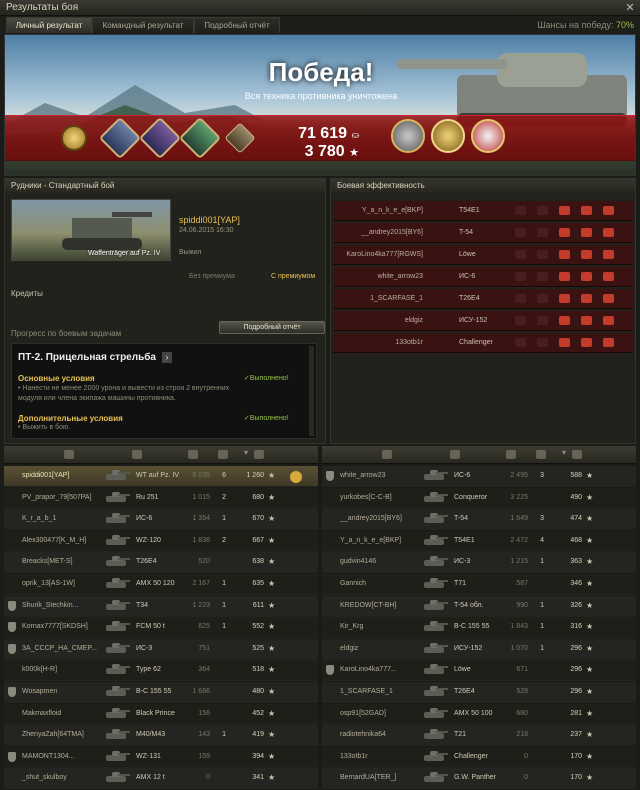 Image resolution: width=640 pixels, height=790 pixels. Describe the element at coordinates (479, 541) in the screenshot. I see `enemy-row: Y_a_n_k_e_e[BKP] T54E1 2 472 4 468 ★` at that location.